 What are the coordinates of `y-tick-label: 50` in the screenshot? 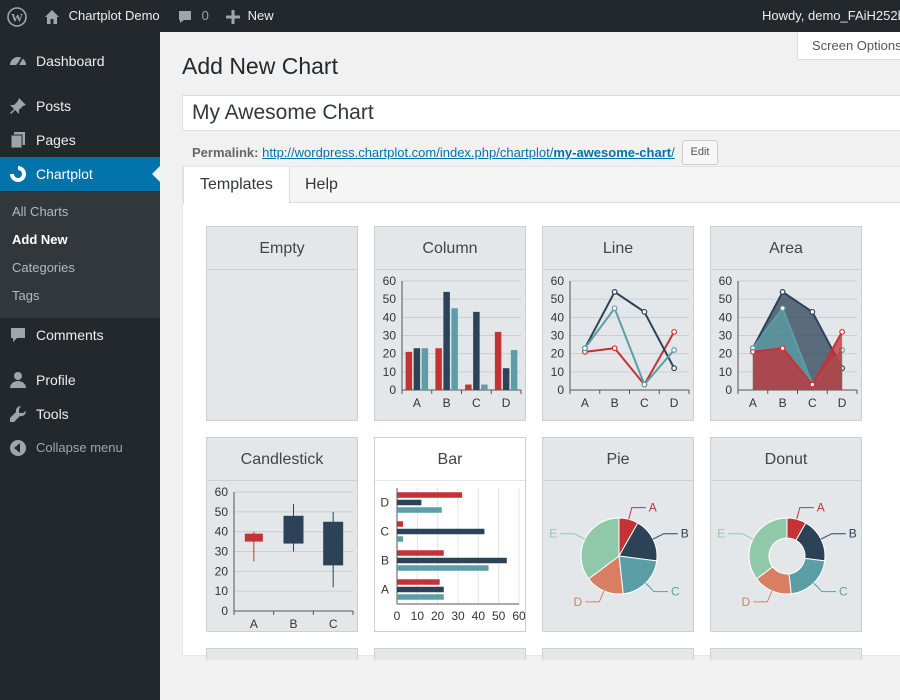 It's located at (726, 299).